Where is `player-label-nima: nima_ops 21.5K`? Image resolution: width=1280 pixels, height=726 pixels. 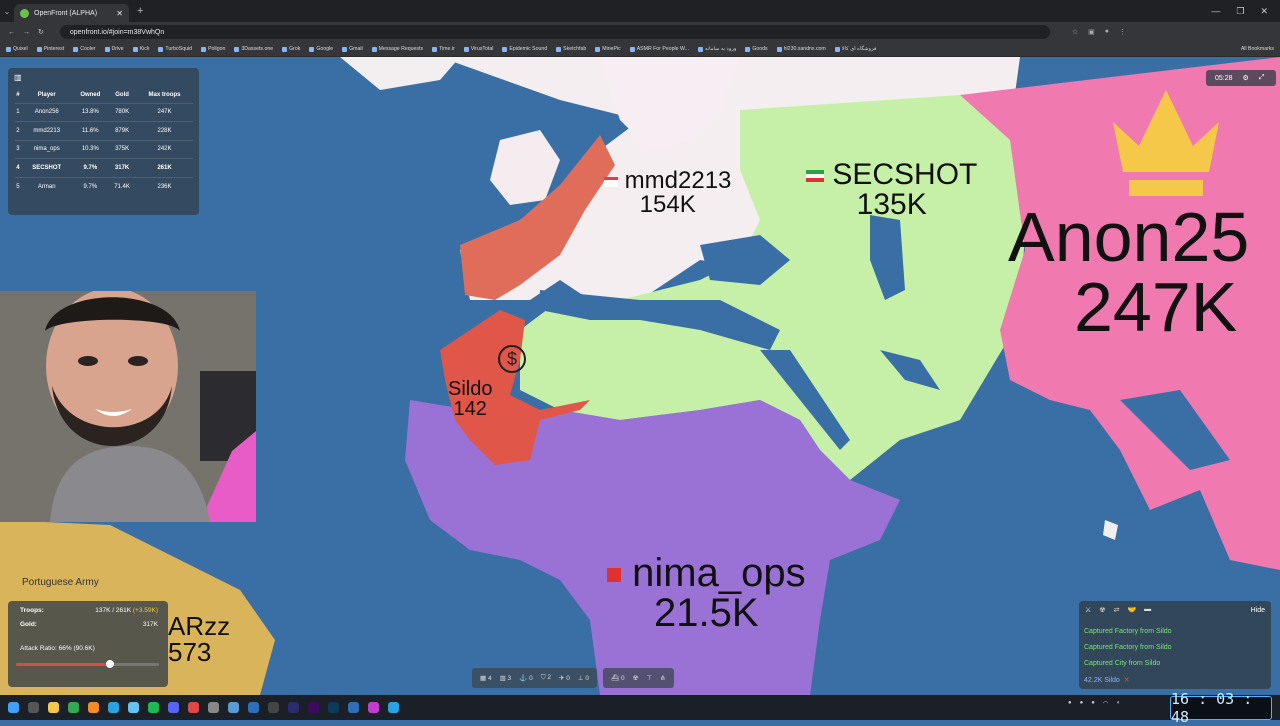
player-label-nima: nima_ops 21.5K is located at coordinates (706, 593).